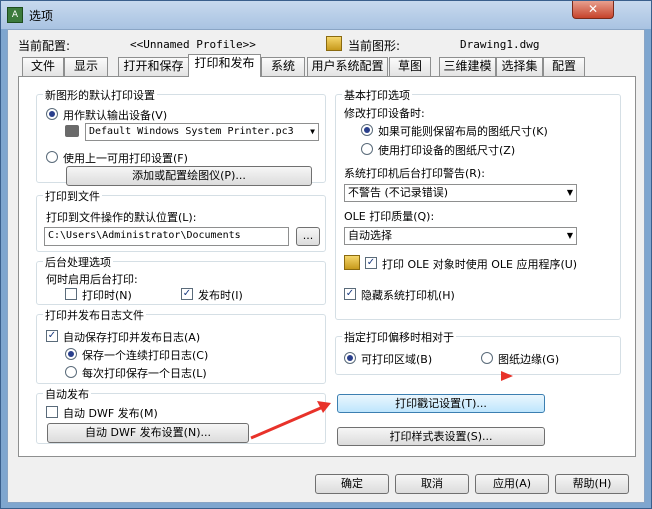  What do you see at coordinates (283, 66) in the screenshot?
I see `tab-system: 系统` at bounding box center [283, 66].